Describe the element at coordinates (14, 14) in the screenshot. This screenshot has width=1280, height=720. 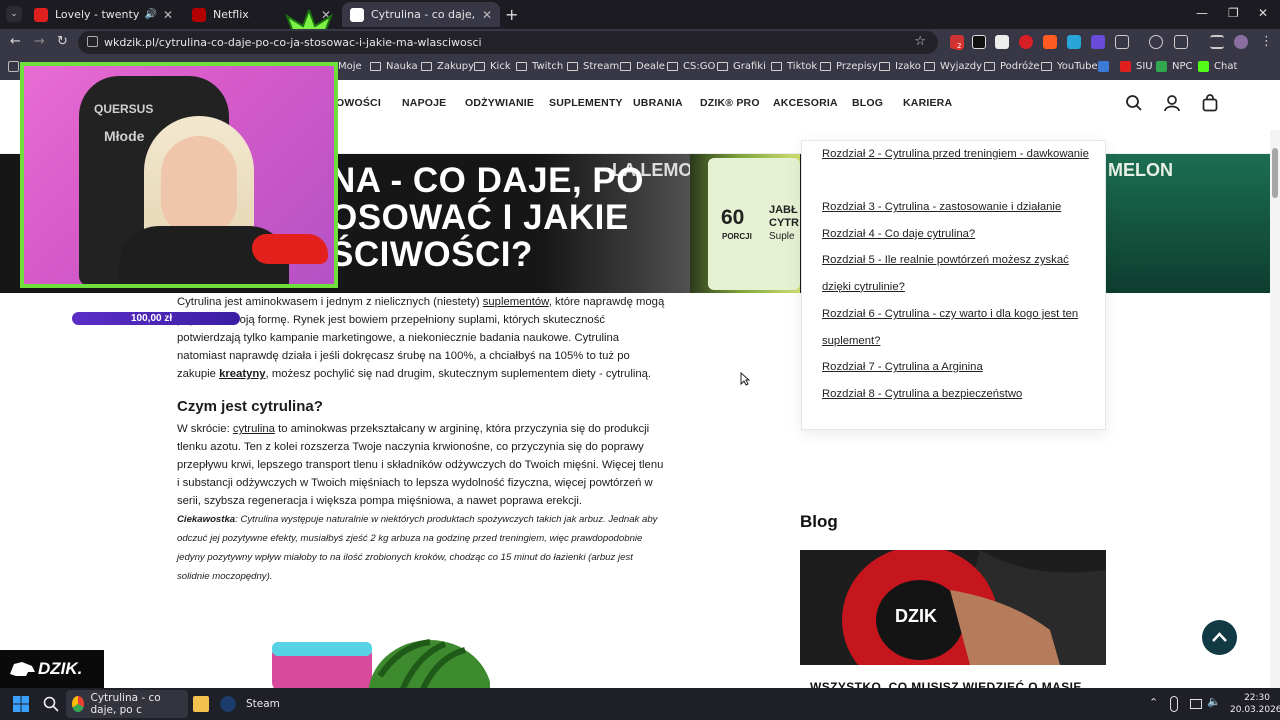
I see `tab-search-button: ⌄` at that location.